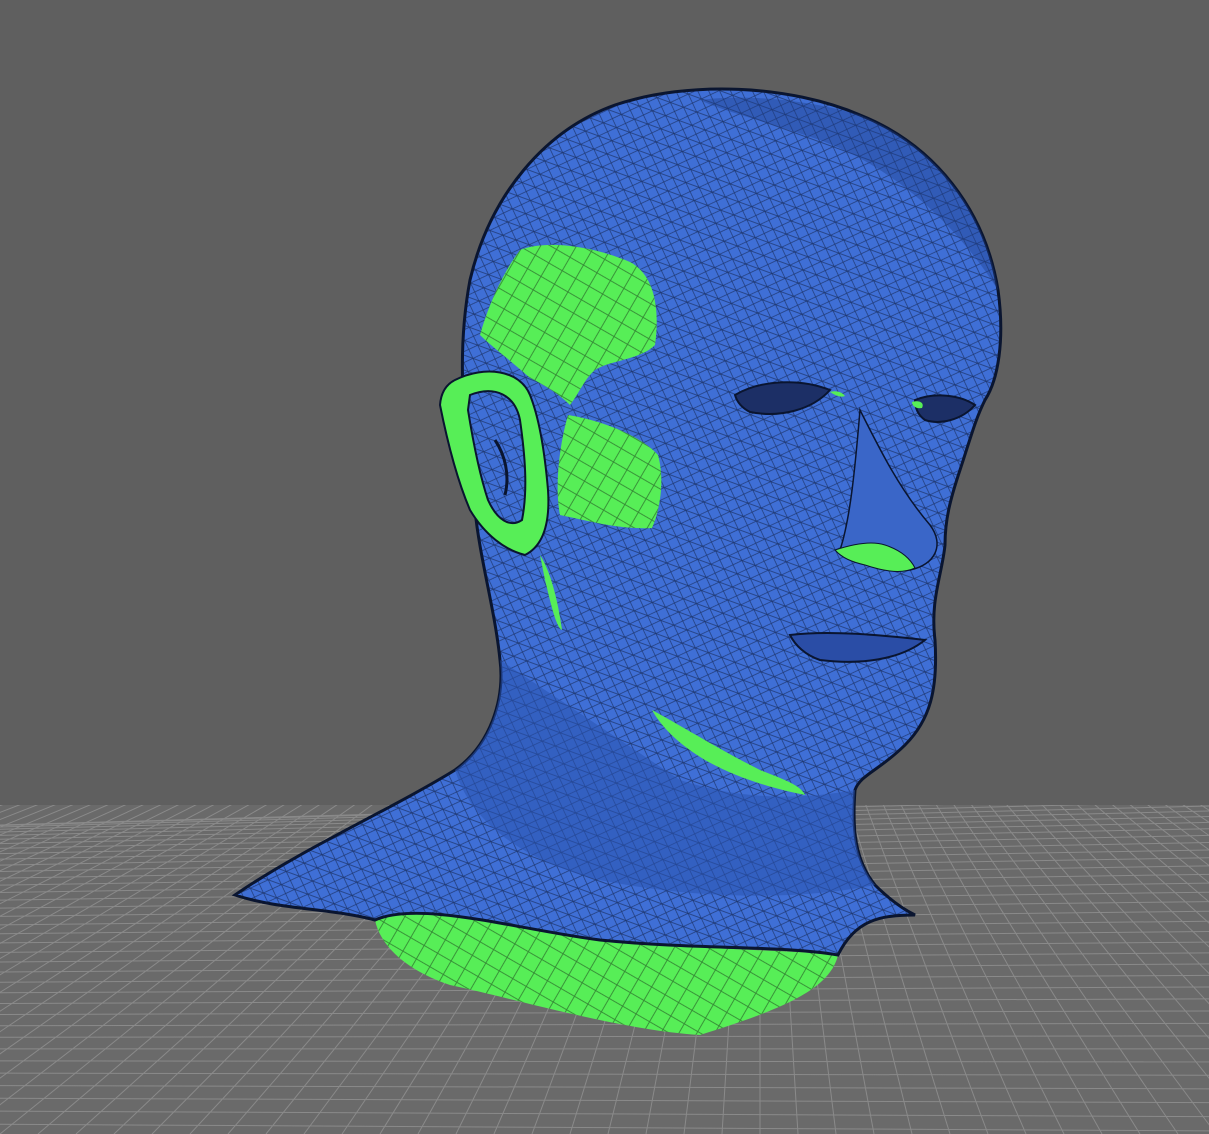 The width and height of the screenshot is (1209, 1134). Describe the element at coordinates (494, 463) in the screenshot. I see `ear` at that location.